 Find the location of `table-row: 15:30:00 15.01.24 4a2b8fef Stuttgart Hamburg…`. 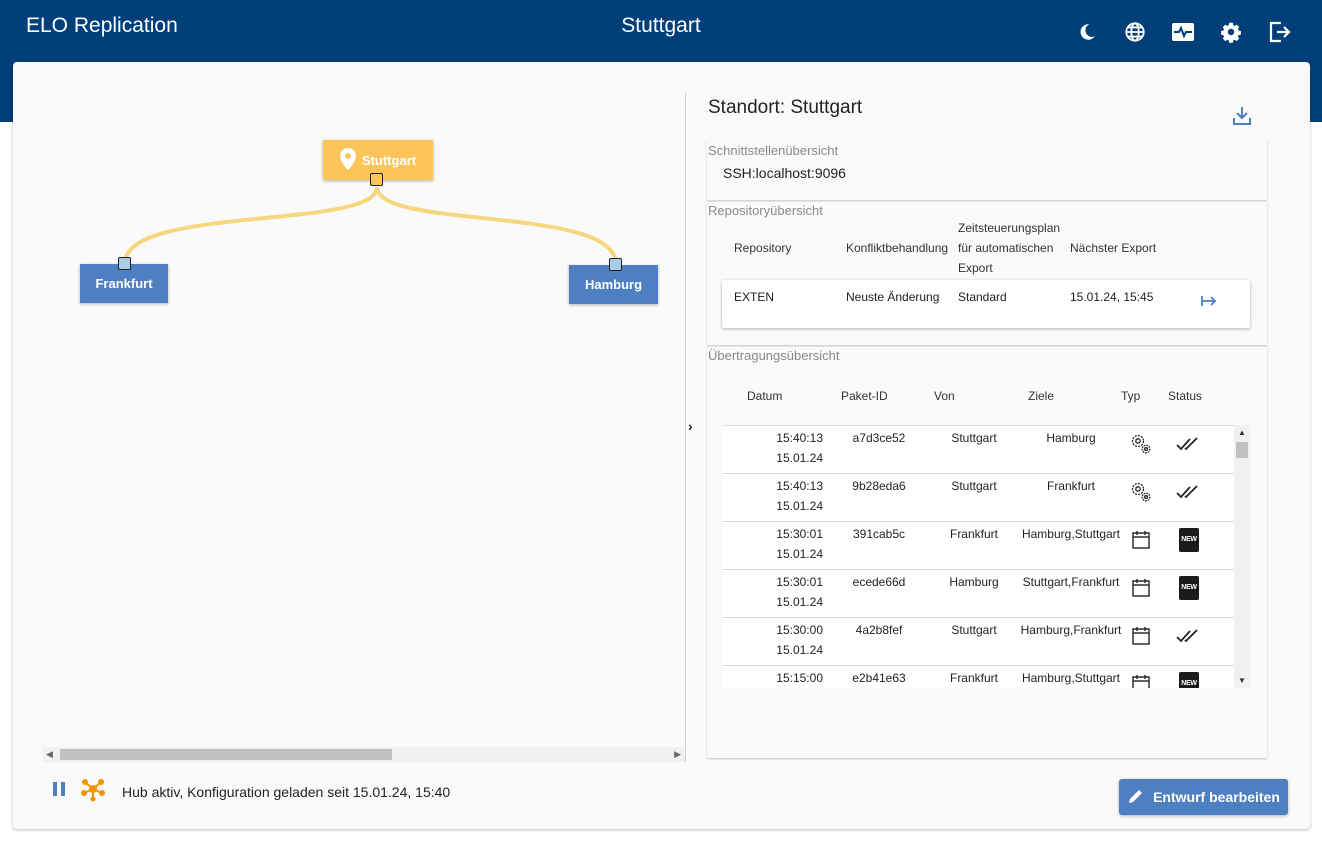

table-row: 15:30:00 15.01.24 4a2b8fef Stuttgart Hamburg… is located at coordinates (978, 641).